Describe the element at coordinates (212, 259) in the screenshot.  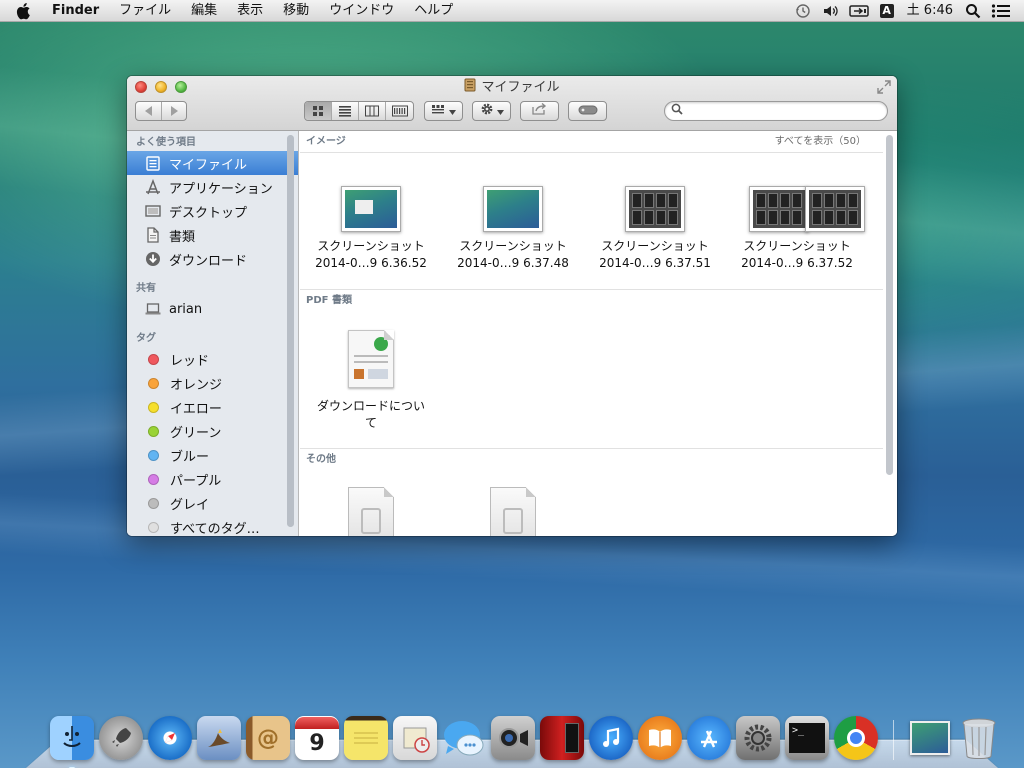
I see `sidebar-item-downloads: ダウンロード` at that location.